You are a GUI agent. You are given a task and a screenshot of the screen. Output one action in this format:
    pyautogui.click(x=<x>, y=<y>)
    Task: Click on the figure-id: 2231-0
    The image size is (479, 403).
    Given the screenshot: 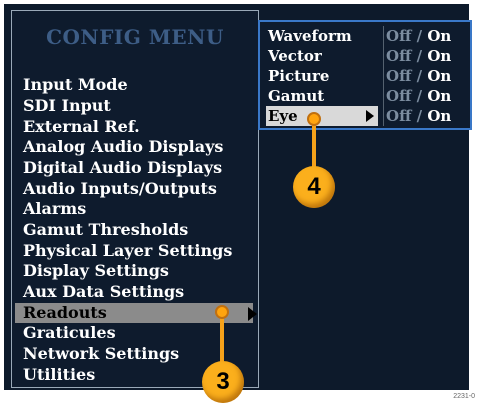 What is the action you would take?
    pyautogui.click(x=464, y=396)
    